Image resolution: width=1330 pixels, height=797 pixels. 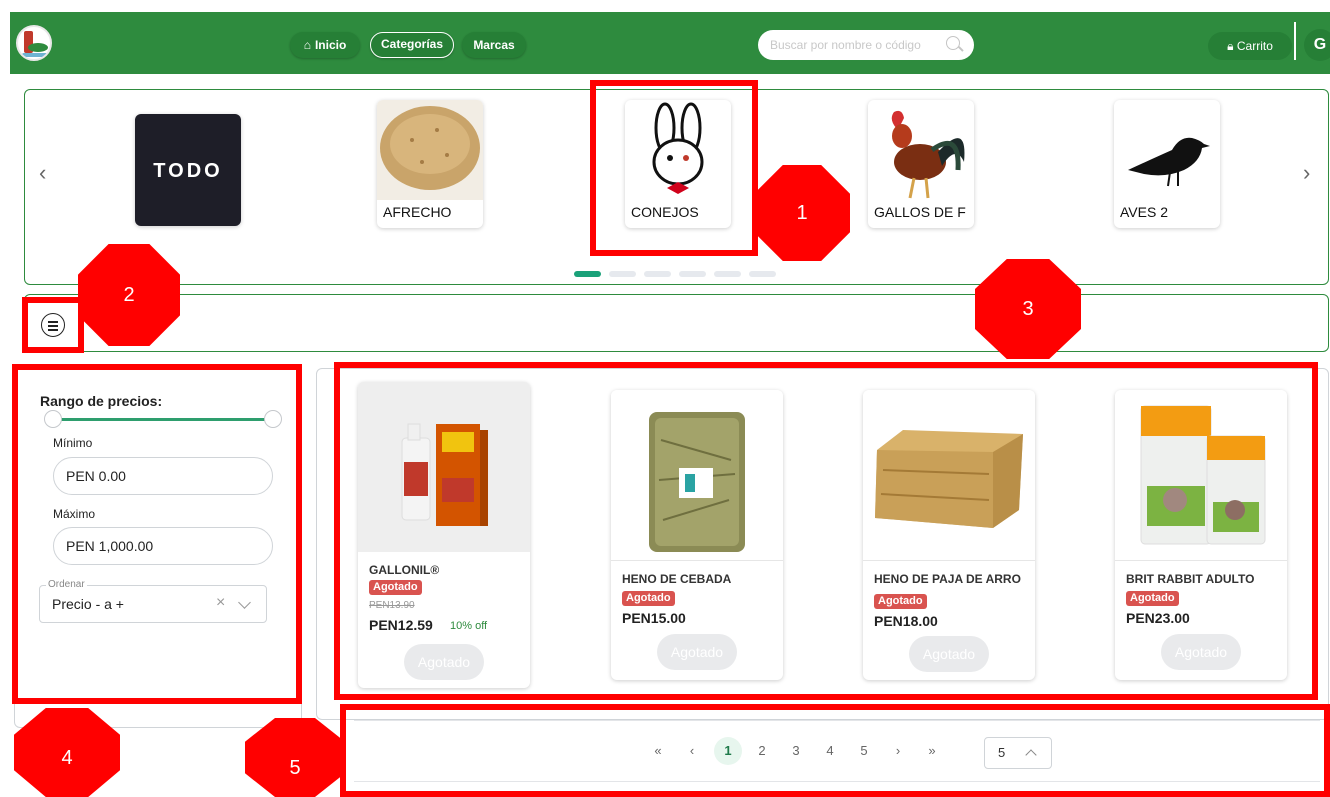 I want to click on nav-divider, so click(x=1295, y=41).